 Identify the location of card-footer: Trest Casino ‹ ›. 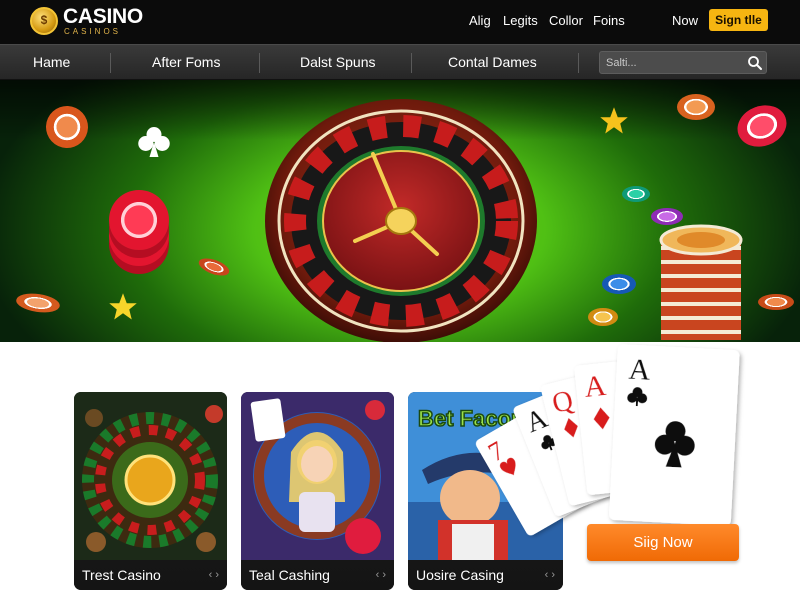
(150, 575).